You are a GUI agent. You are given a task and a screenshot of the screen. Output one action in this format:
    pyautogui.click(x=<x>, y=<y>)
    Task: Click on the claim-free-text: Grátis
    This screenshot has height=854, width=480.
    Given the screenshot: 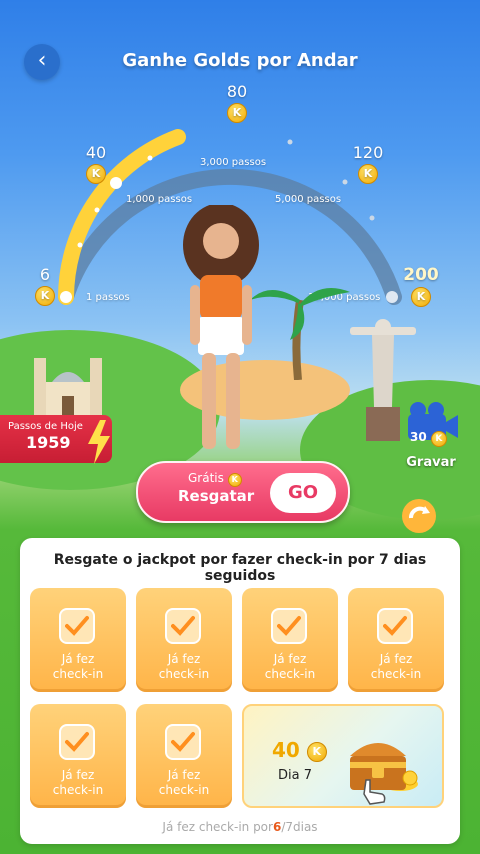 What is the action you would take?
    pyautogui.click(x=206, y=478)
    